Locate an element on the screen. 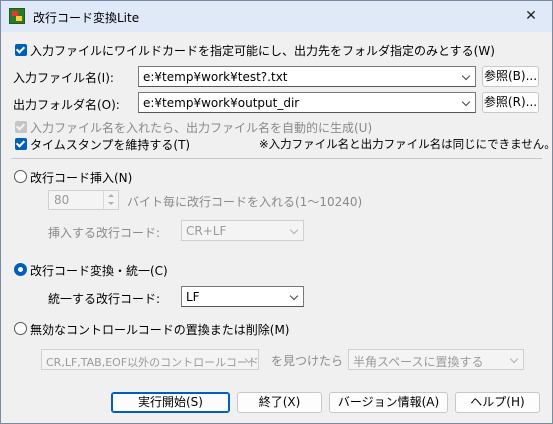 This screenshot has height=424, width=553. convert-radio is located at coordinates (20, 269).